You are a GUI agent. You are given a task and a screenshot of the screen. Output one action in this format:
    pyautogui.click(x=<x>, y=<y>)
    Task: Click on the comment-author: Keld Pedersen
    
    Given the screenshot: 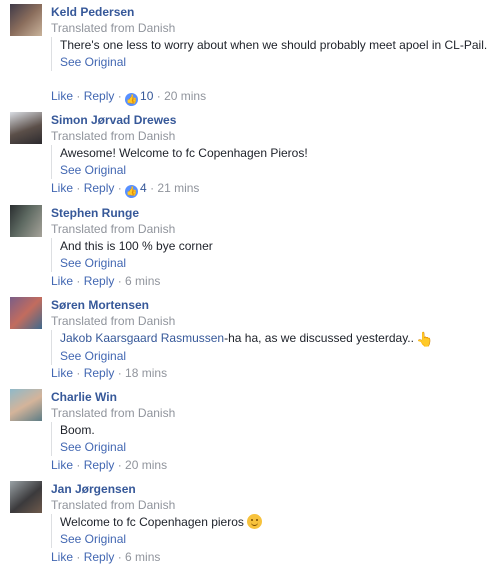 What is the action you would take?
    pyautogui.click(x=92, y=12)
    